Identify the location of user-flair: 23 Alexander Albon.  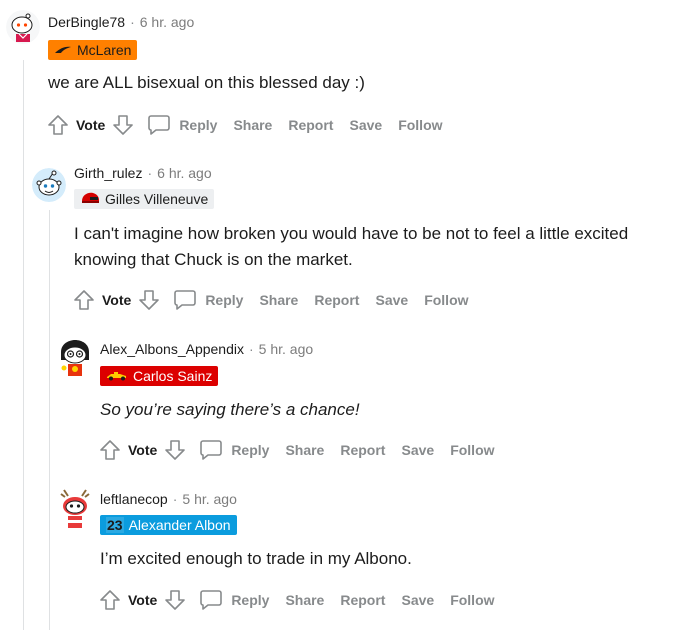
(168, 525).